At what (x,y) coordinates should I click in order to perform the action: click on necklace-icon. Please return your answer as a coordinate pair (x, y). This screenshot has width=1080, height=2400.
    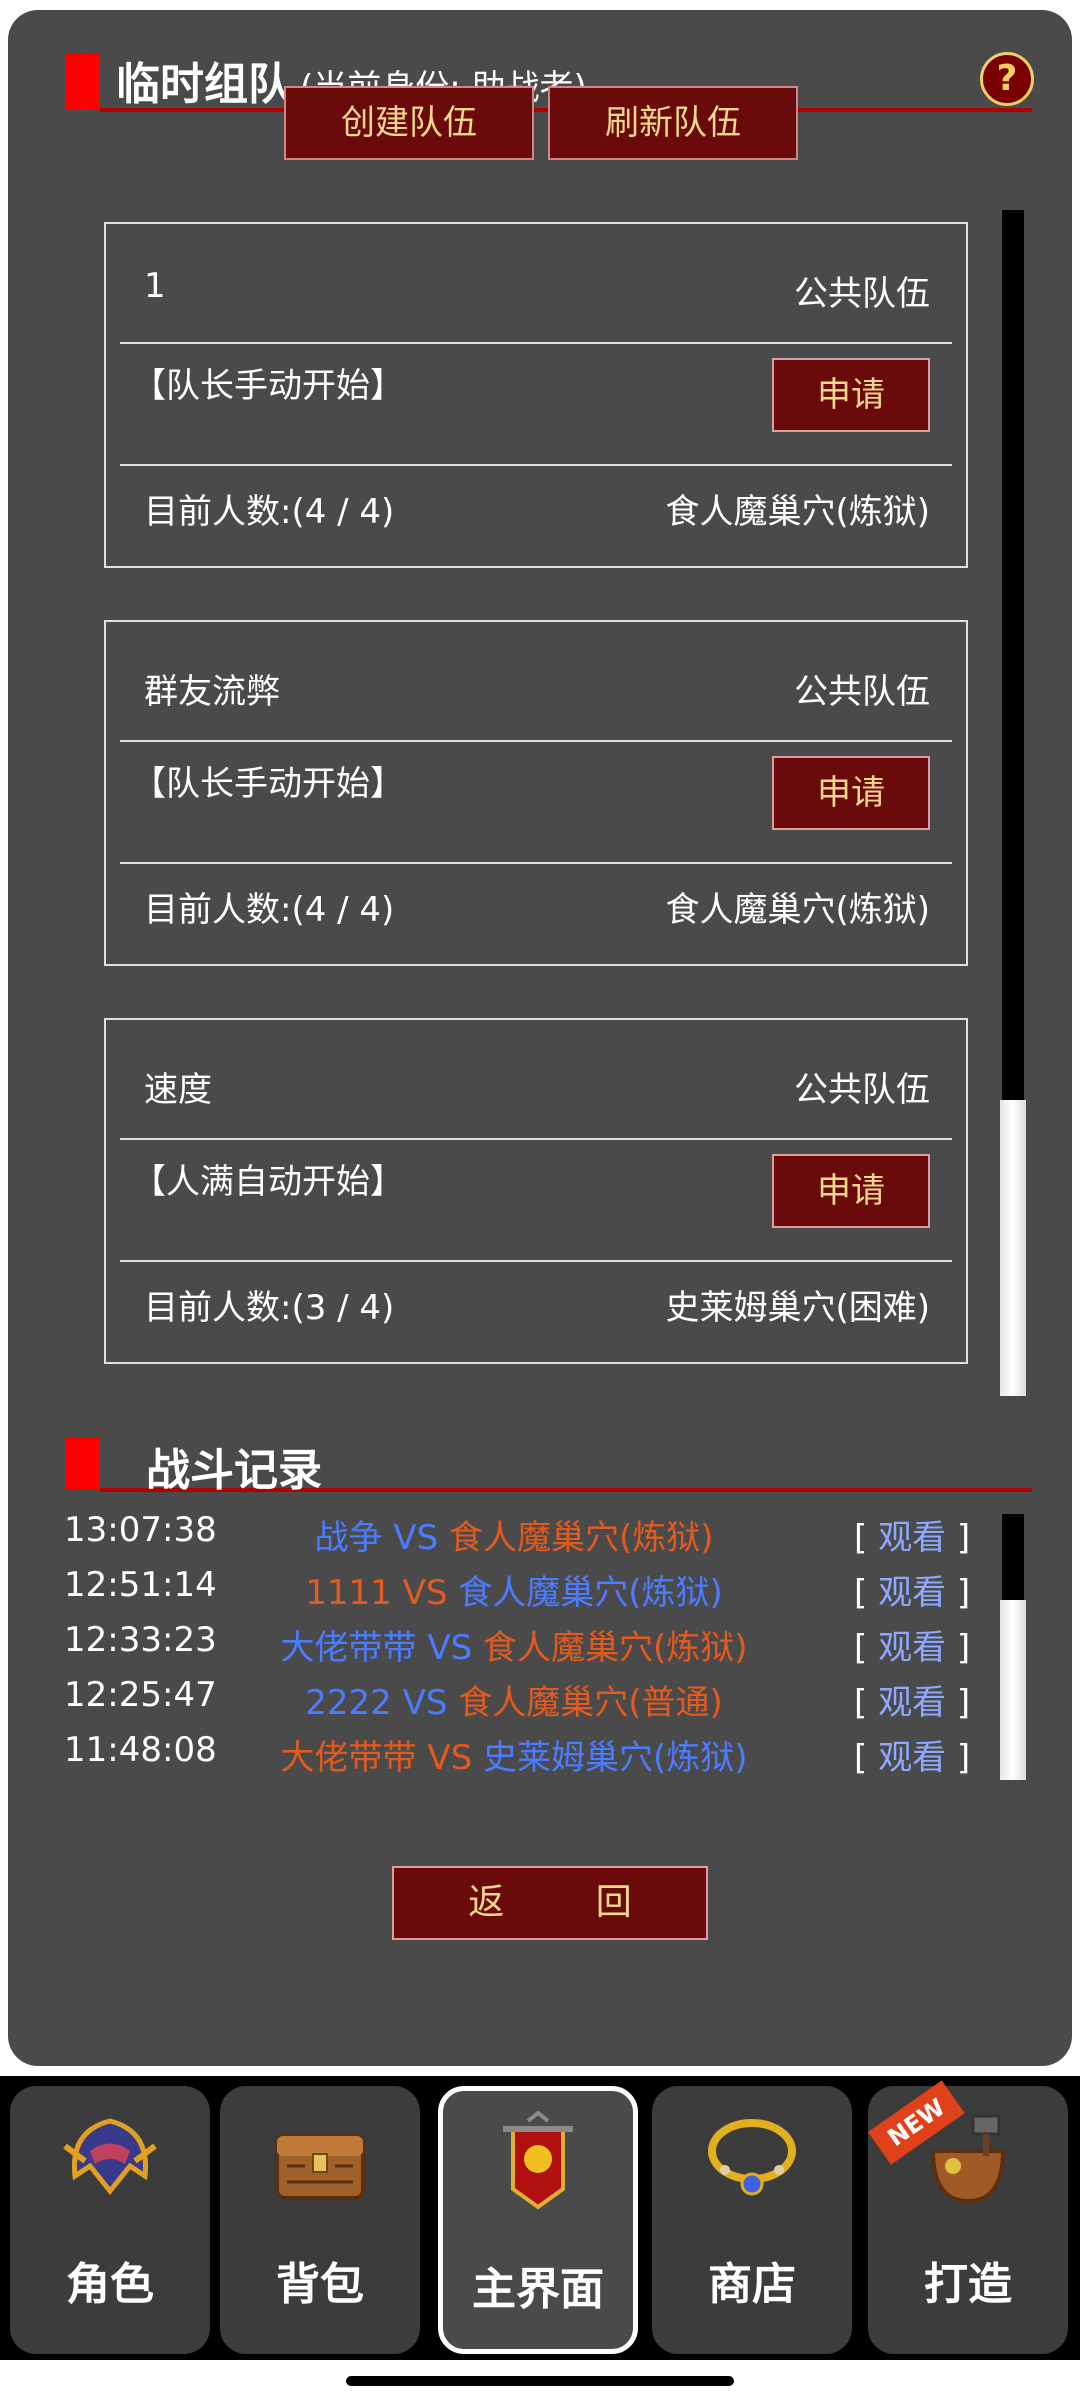
    Looking at the image, I should click on (752, 2157).